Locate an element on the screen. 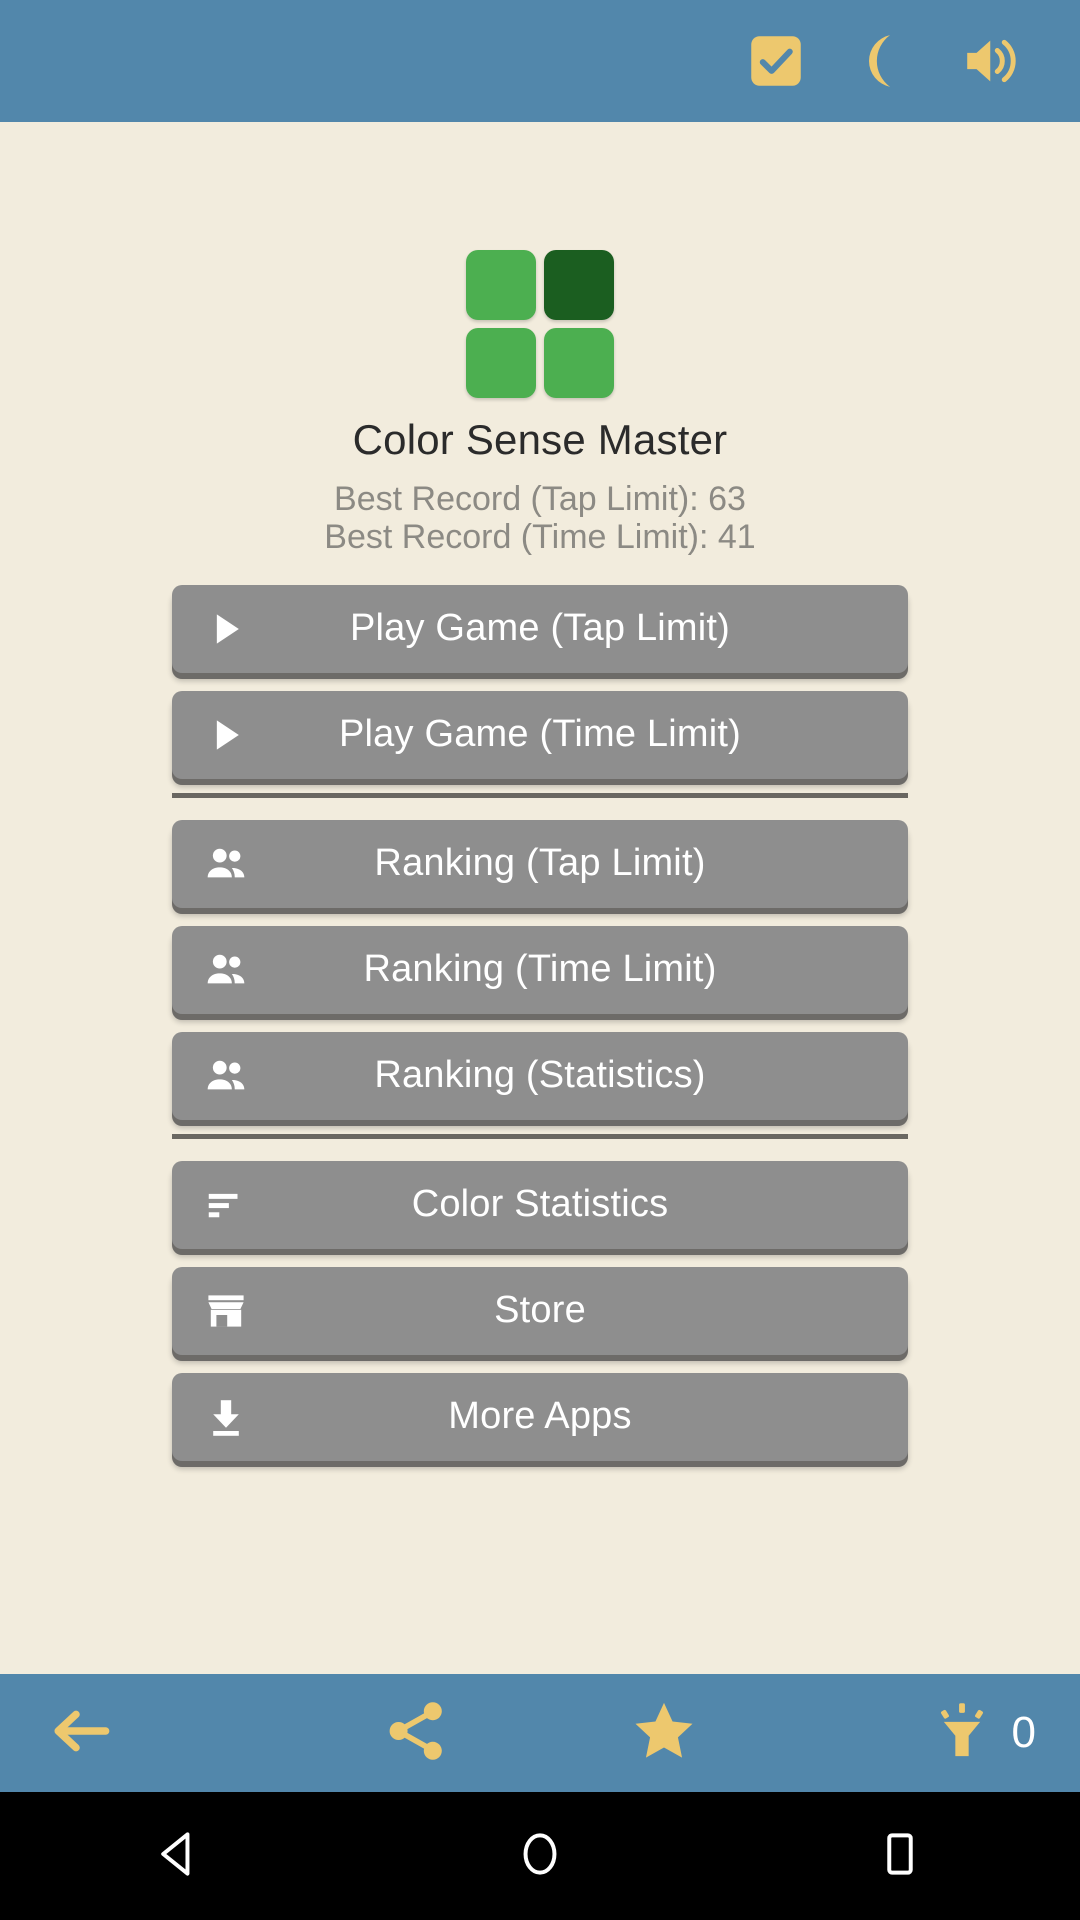 This screenshot has height=1920, width=1080. button-label: Ranking (Tap Limit) is located at coordinates (540, 863).